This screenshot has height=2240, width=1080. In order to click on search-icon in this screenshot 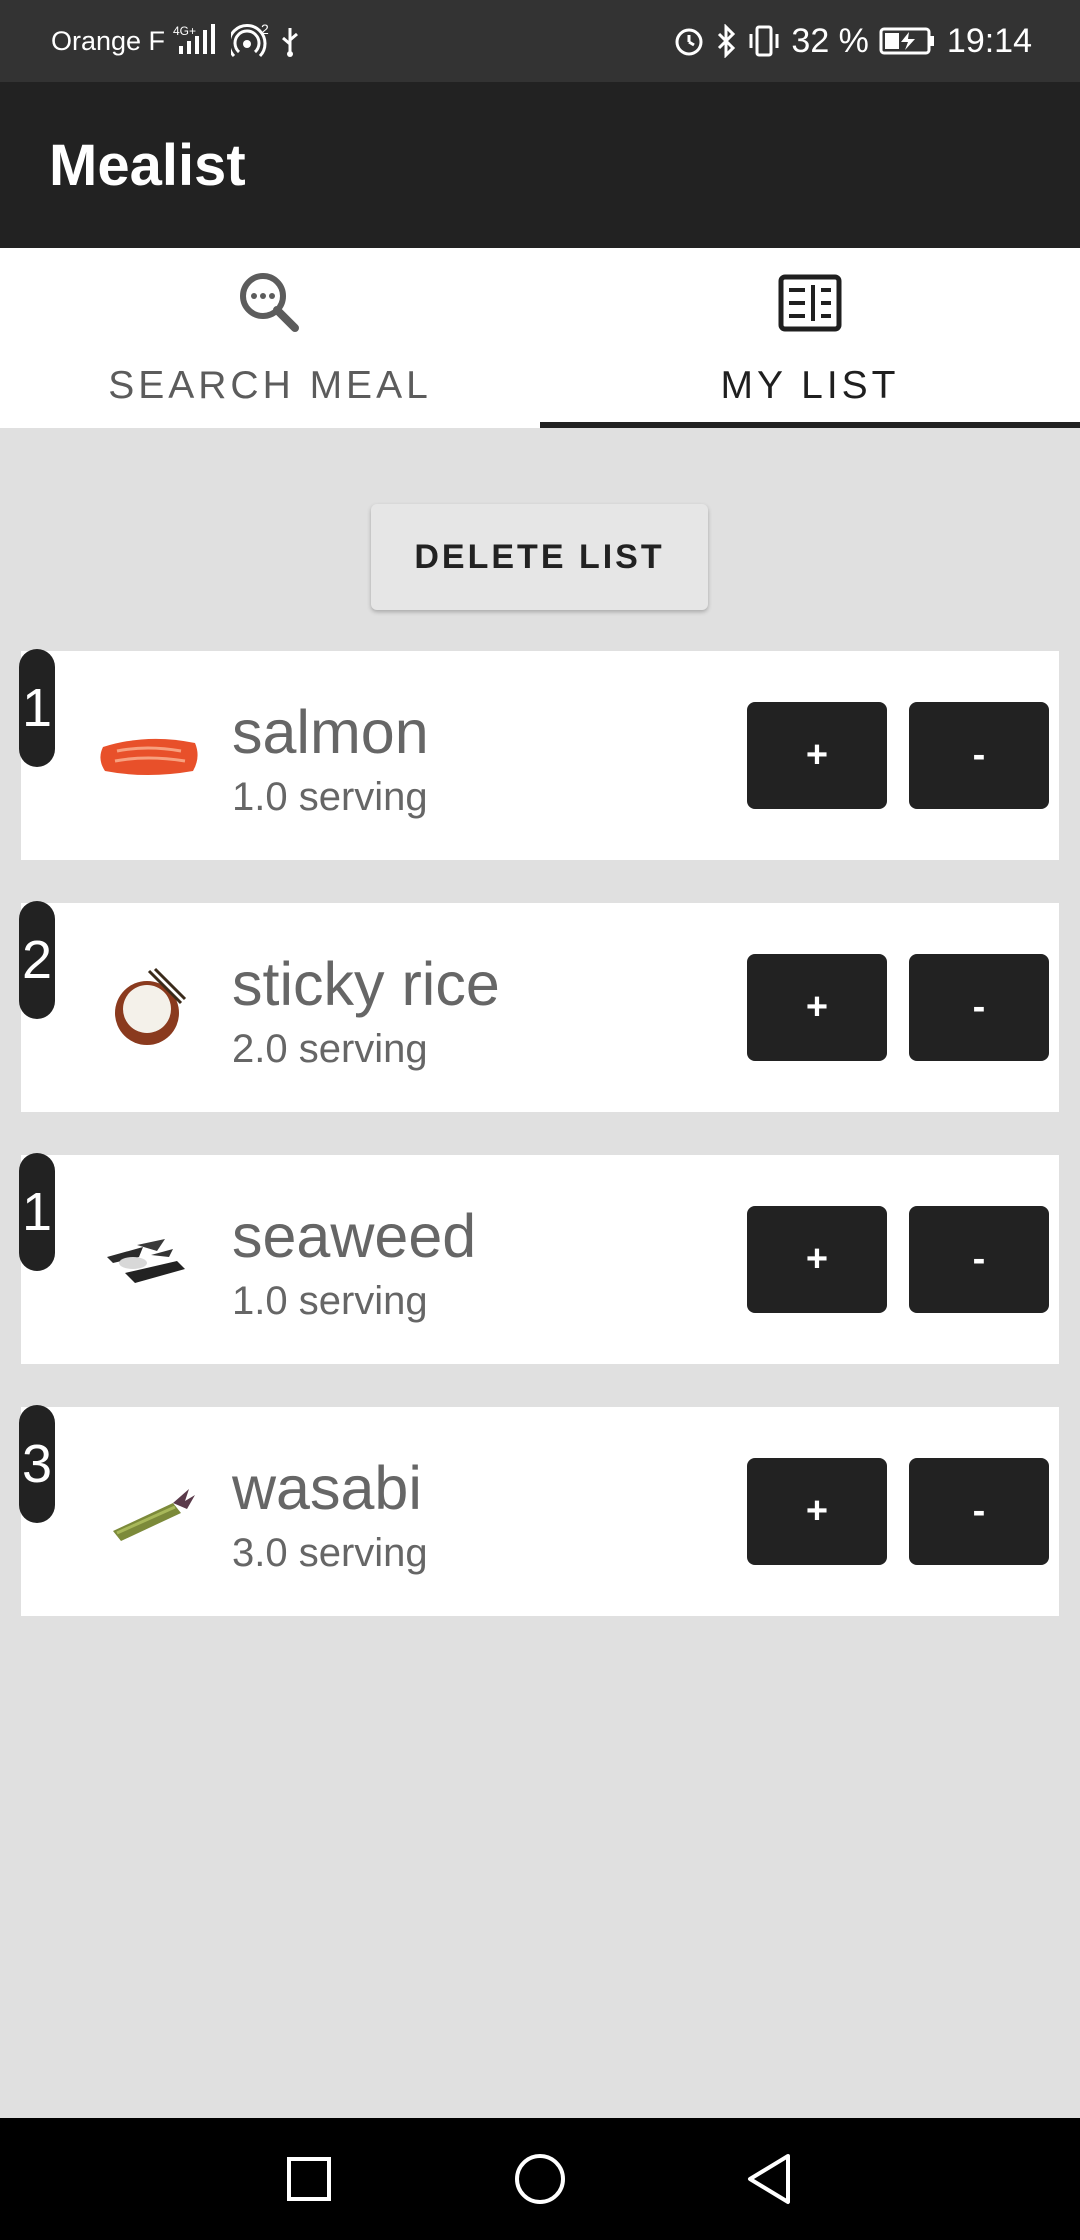, I will do `click(270, 303)`.